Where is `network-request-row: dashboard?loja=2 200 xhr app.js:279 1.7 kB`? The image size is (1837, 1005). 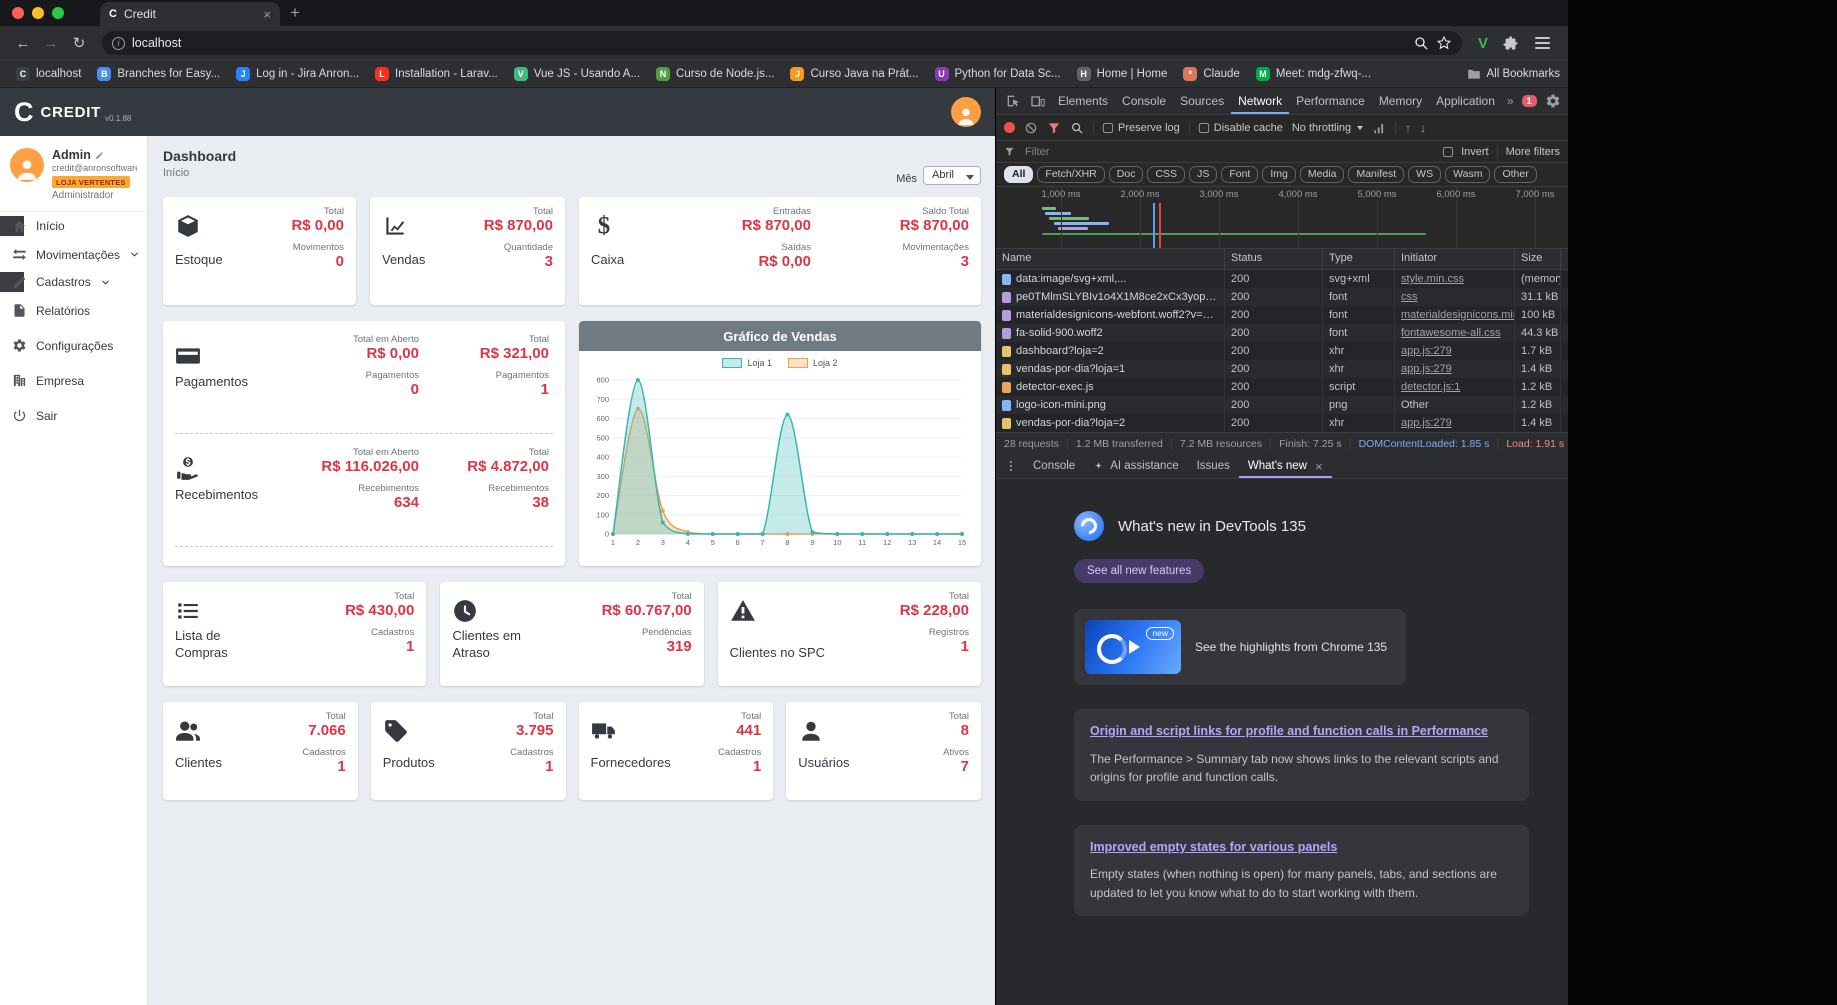 network-request-row: dashboard?loja=2 200 xhr app.js:279 1.7 kB is located at coordinates (1282, 351).